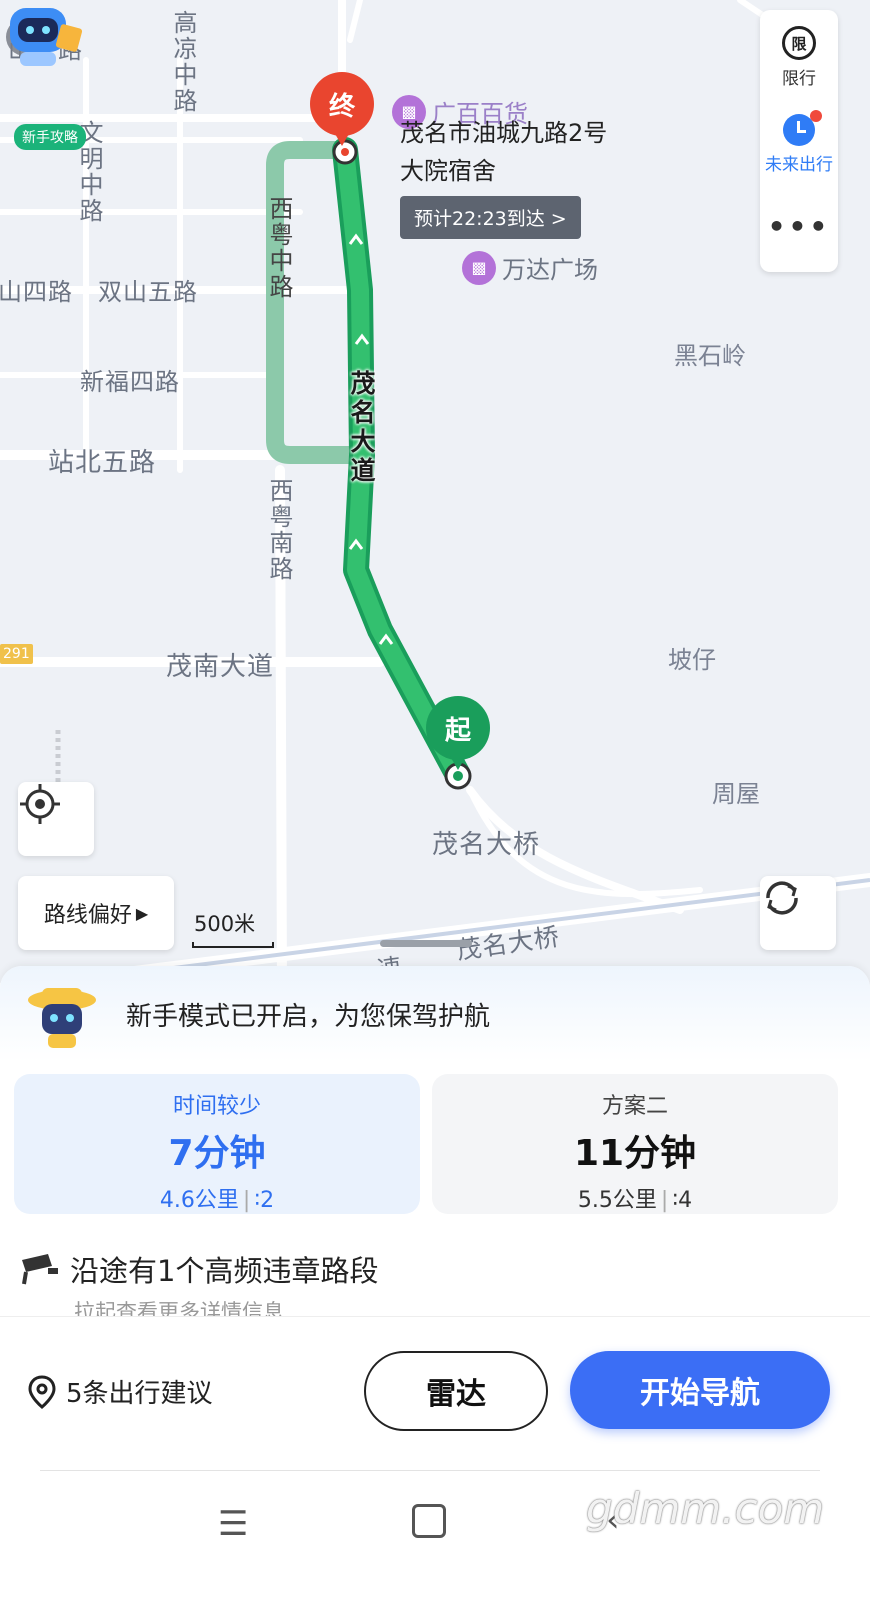  What do you see at coordinates (456, 1391) in the screenshot?
I see `radar-button: 雷达` at bounding box center [456, 1391].